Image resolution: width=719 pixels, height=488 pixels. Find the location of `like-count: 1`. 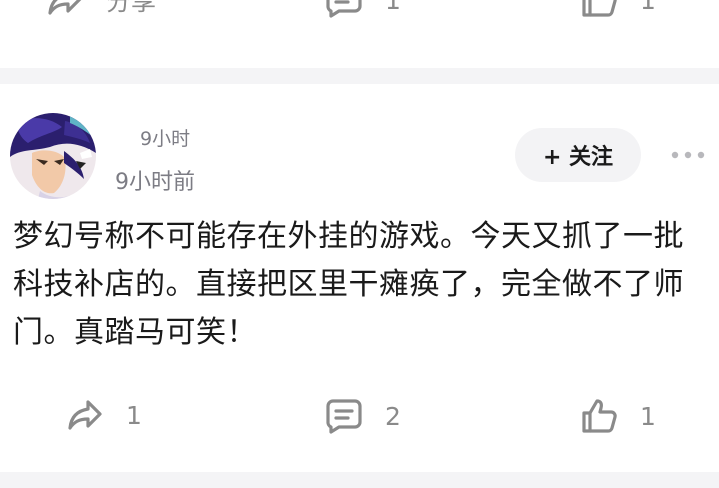

like-count: 1 is located at coordinates (648, 416).